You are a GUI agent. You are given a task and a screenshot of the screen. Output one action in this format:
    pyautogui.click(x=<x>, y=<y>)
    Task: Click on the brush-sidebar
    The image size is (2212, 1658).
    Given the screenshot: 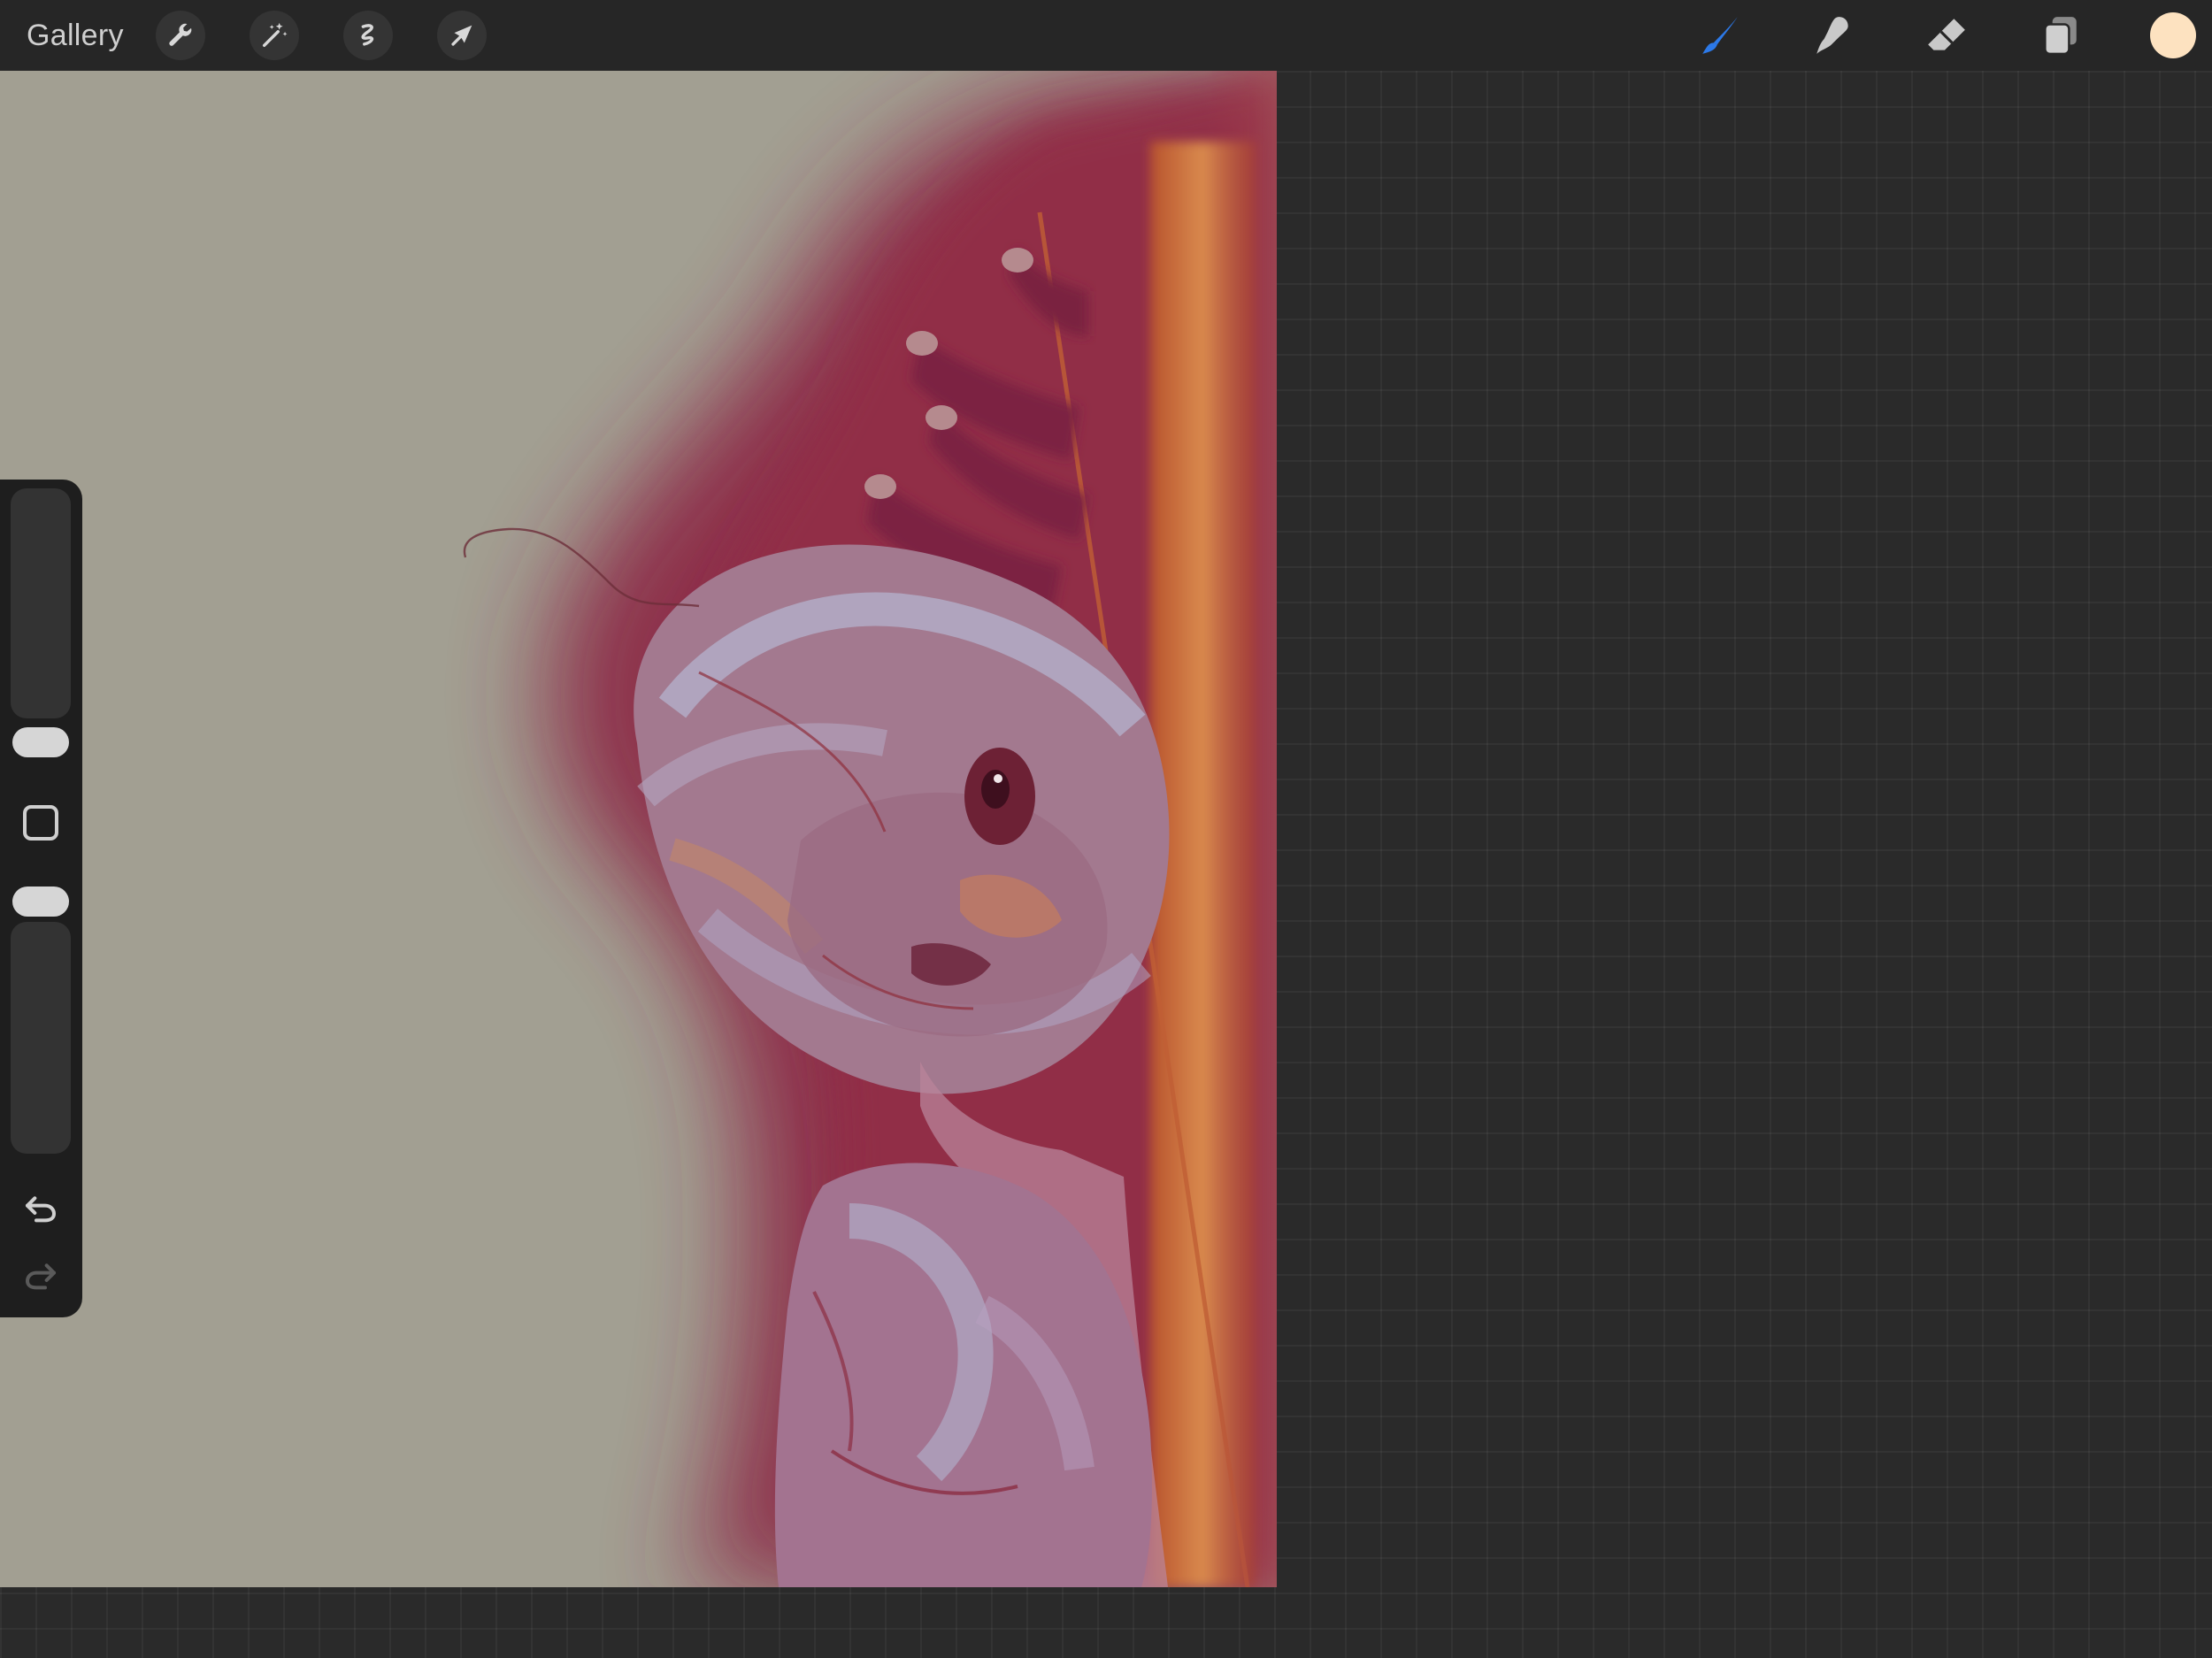 What is the action you would take?
    pyautogui.click(x=41, y=898)
    